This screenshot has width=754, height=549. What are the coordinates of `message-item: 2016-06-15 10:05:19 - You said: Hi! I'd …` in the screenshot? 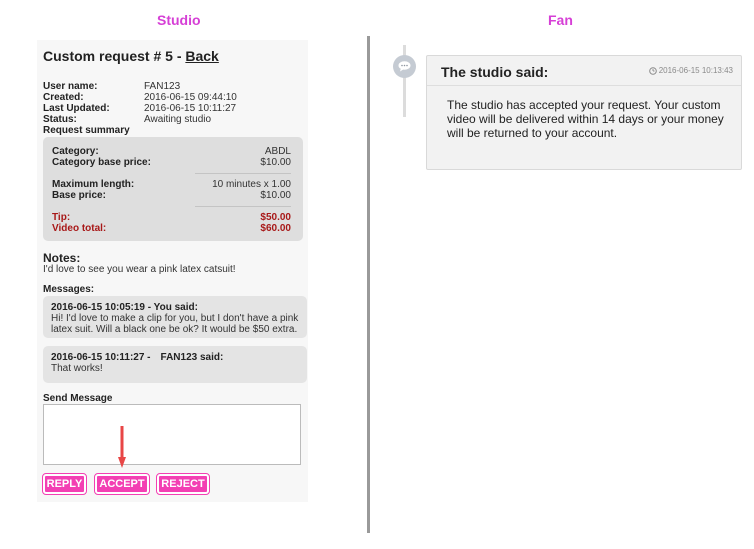 It's located at (175, 317).